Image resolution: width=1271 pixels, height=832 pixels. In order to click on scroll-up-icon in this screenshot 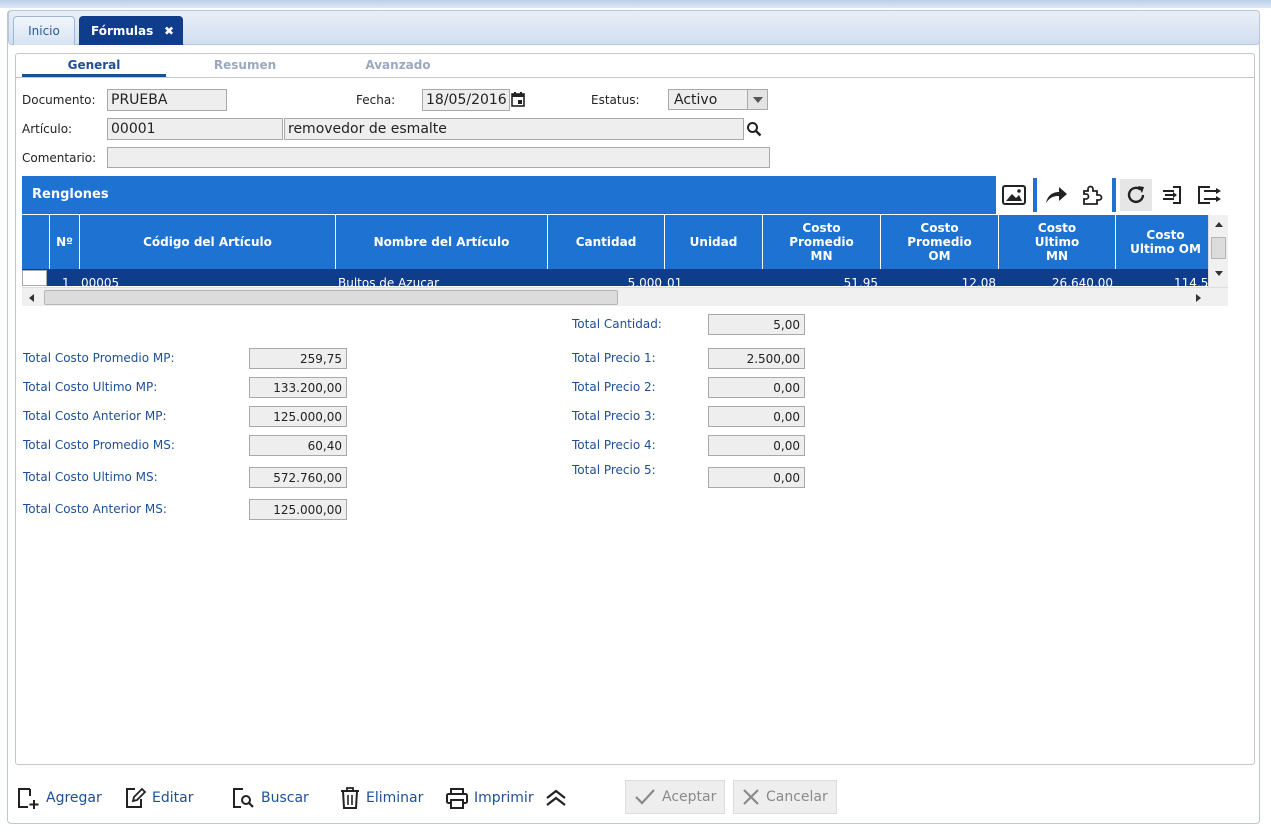, I will do `click(1219, 224)`.